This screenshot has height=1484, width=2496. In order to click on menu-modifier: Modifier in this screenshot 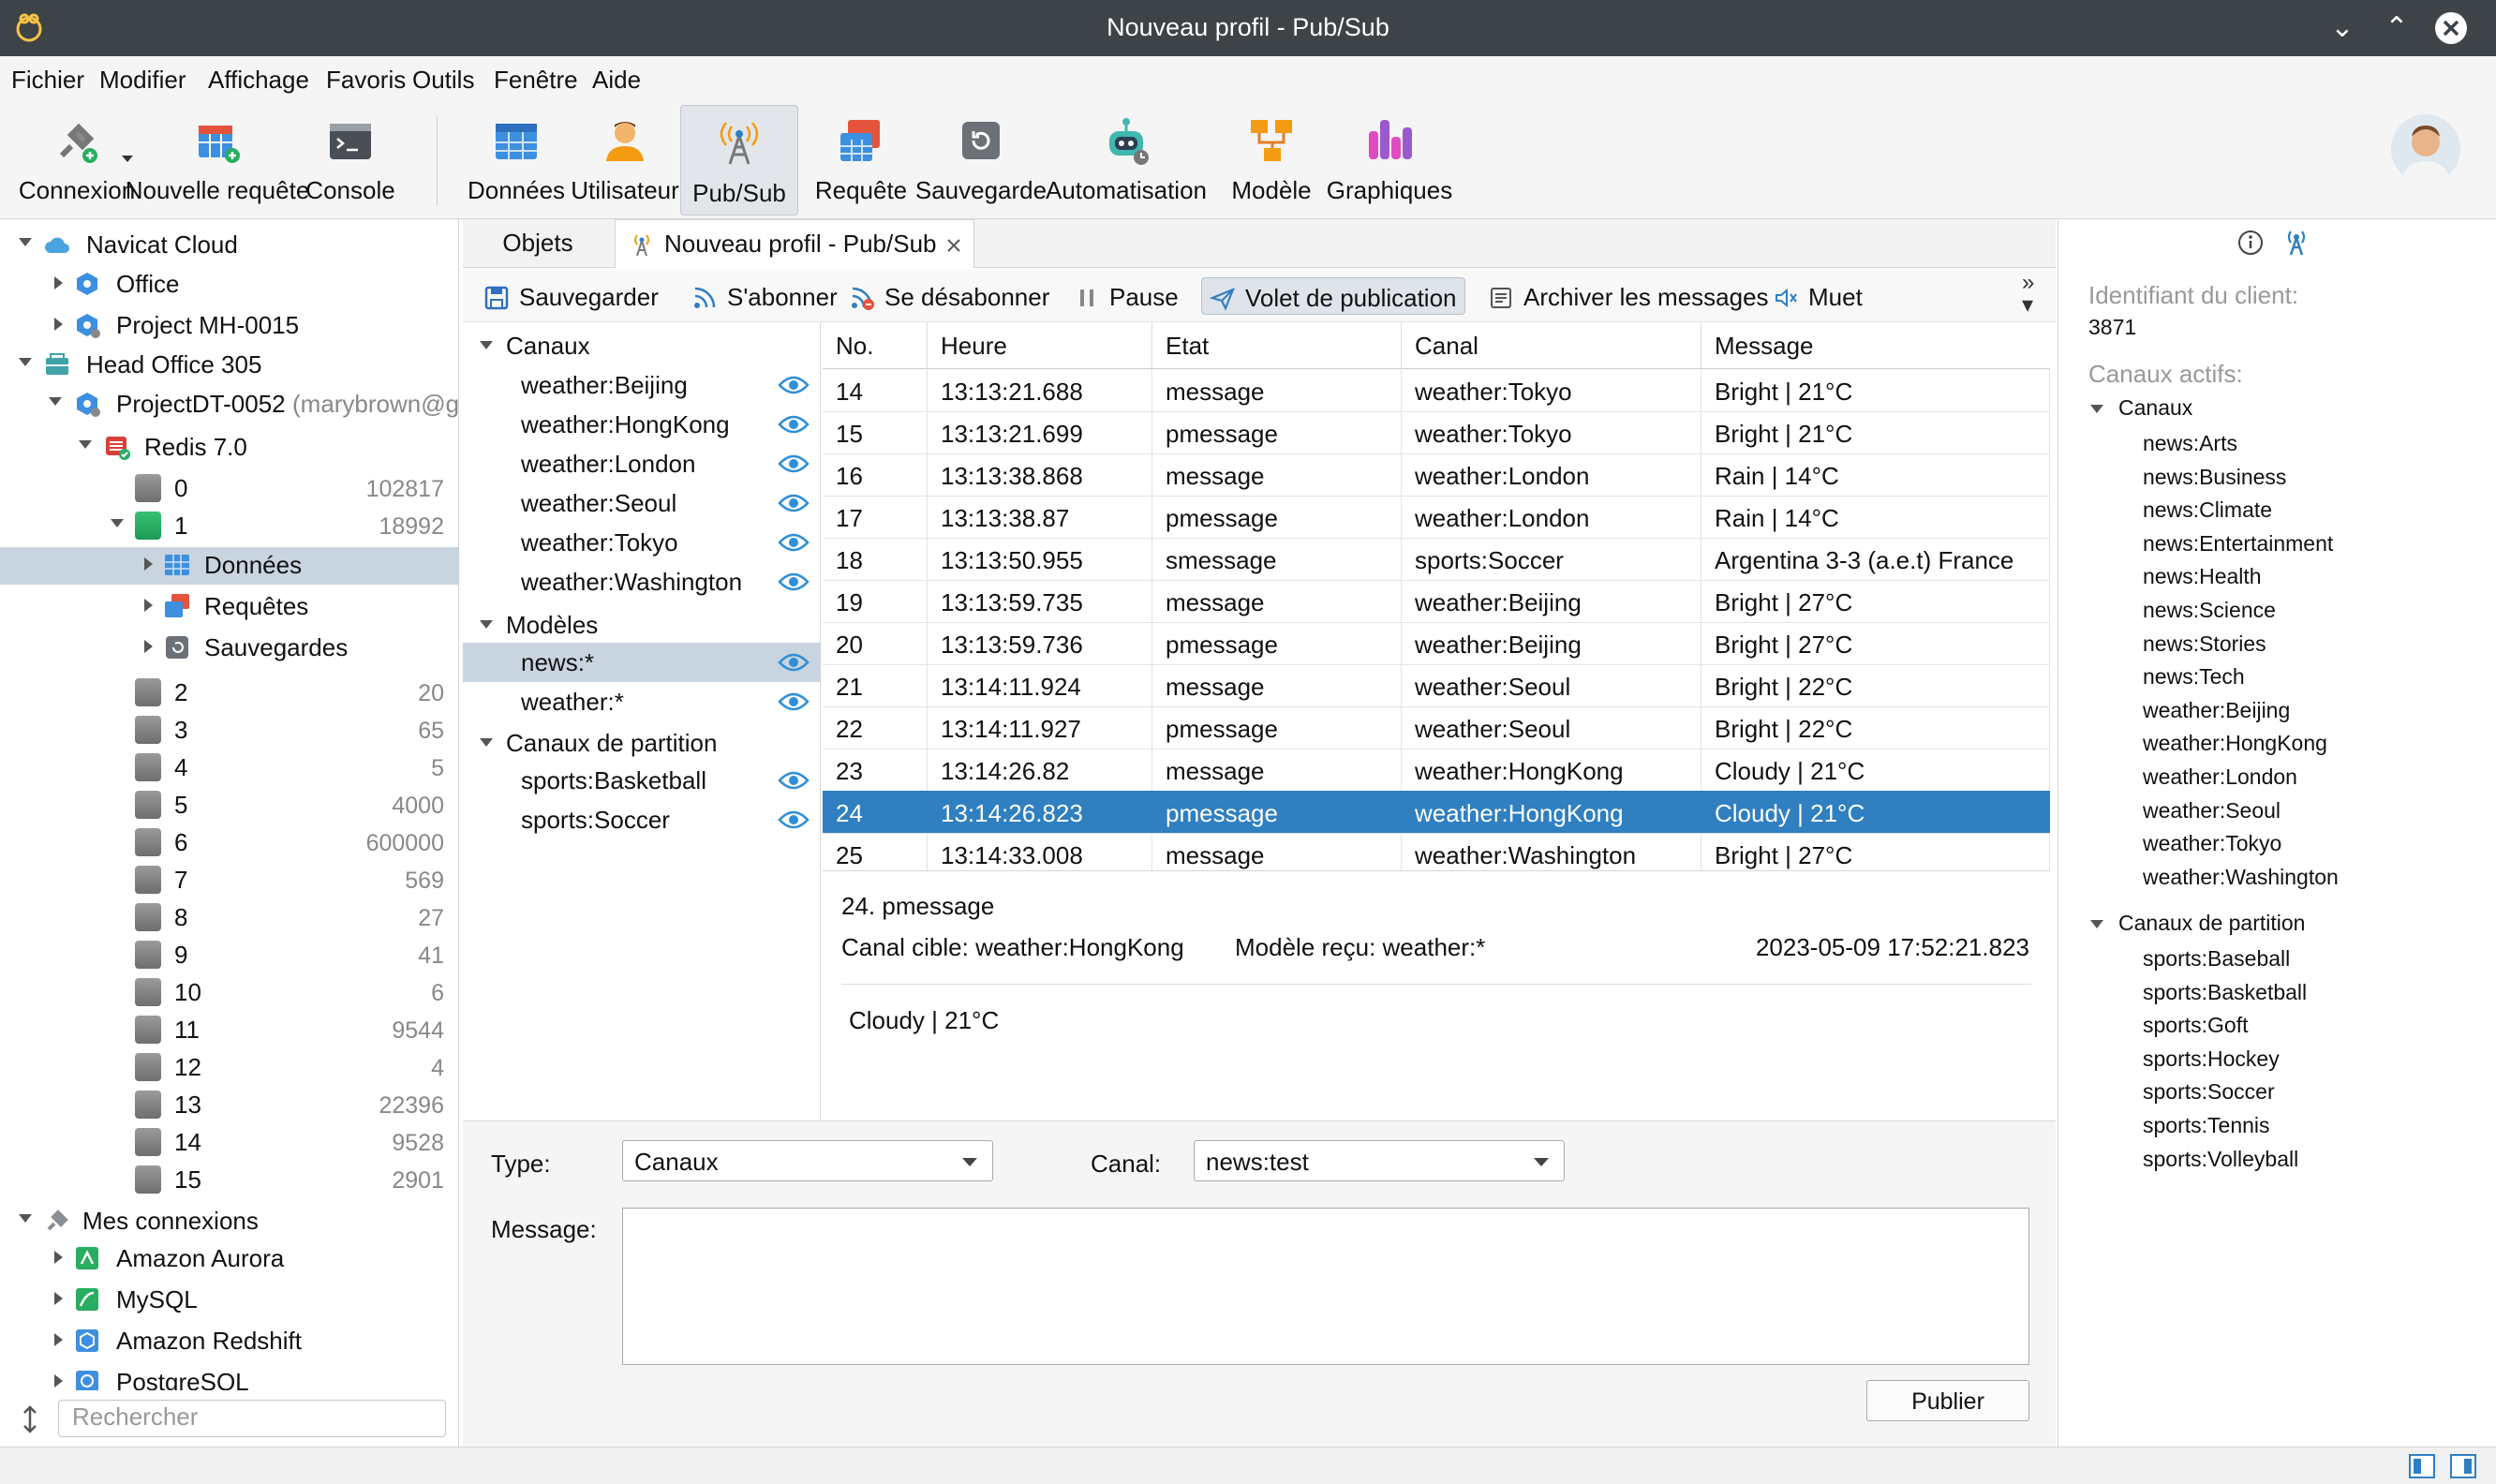, I will do `click(142, 80)`.